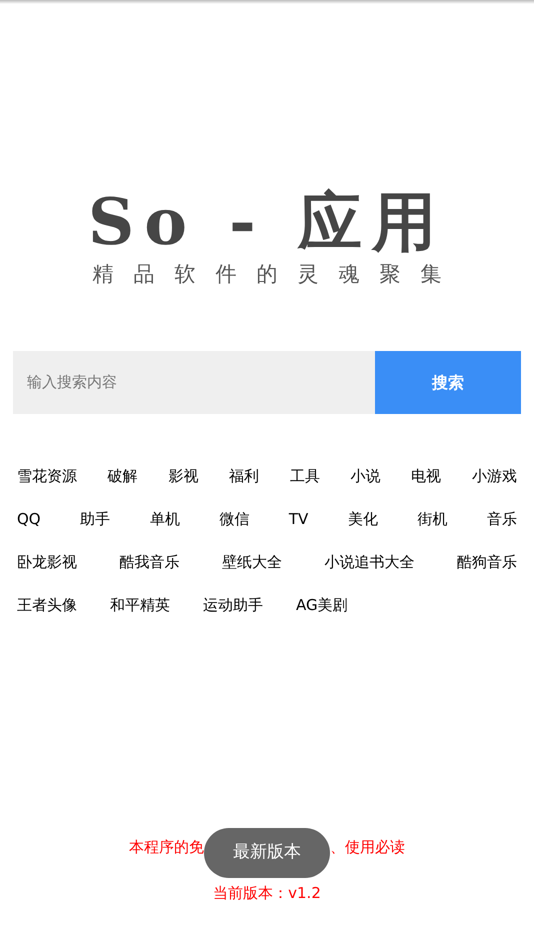 This screenshot has height=949, width=534. Describe the element at coordinates (267, 893) in the screenshot. I see `version-text: 当前版本：v1.2` at that location.